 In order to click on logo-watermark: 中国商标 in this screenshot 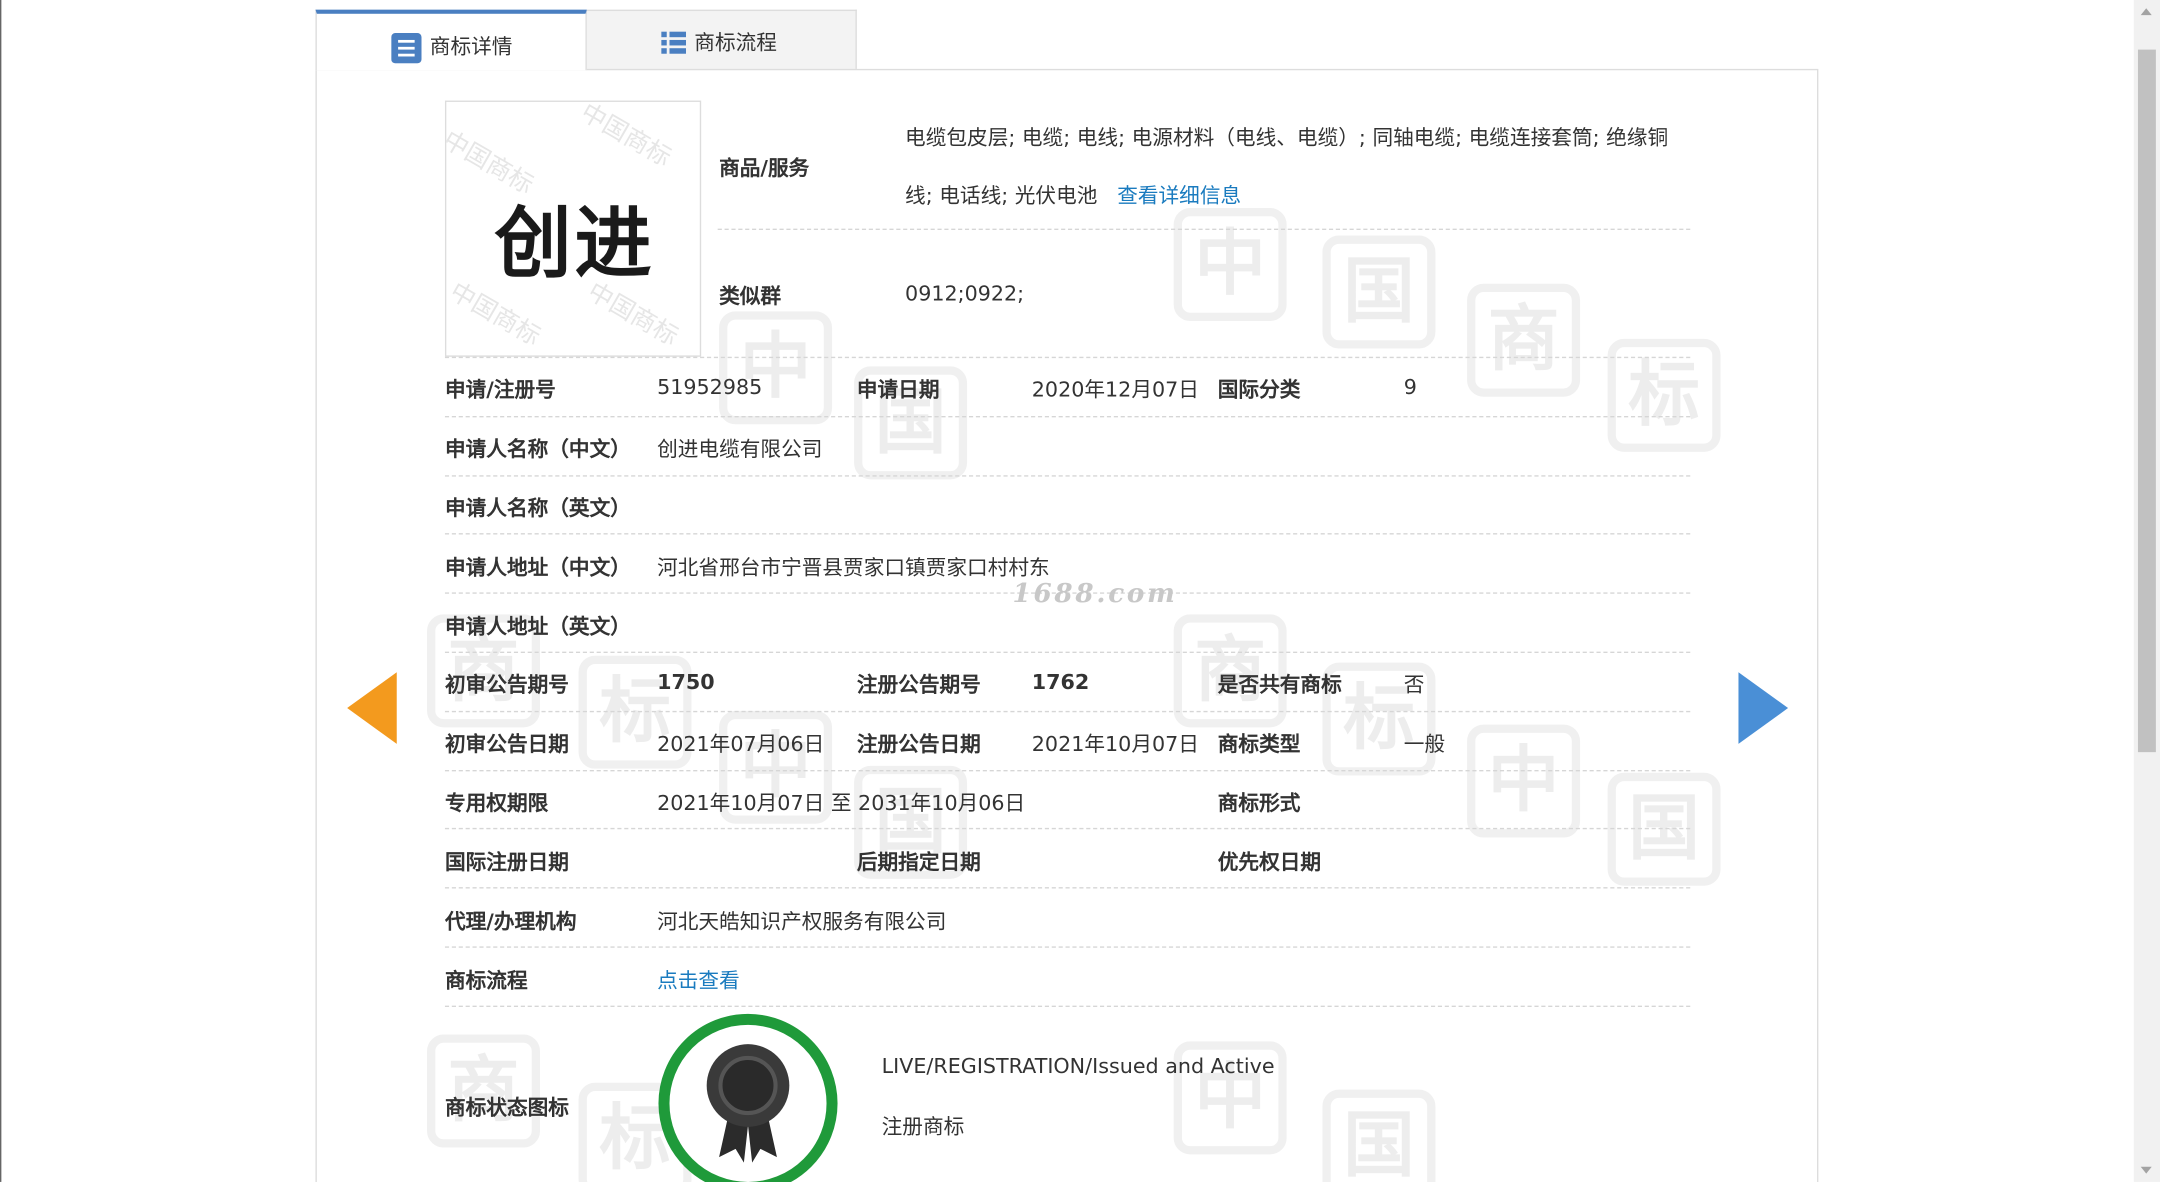, I will do `click(625, 136)`.